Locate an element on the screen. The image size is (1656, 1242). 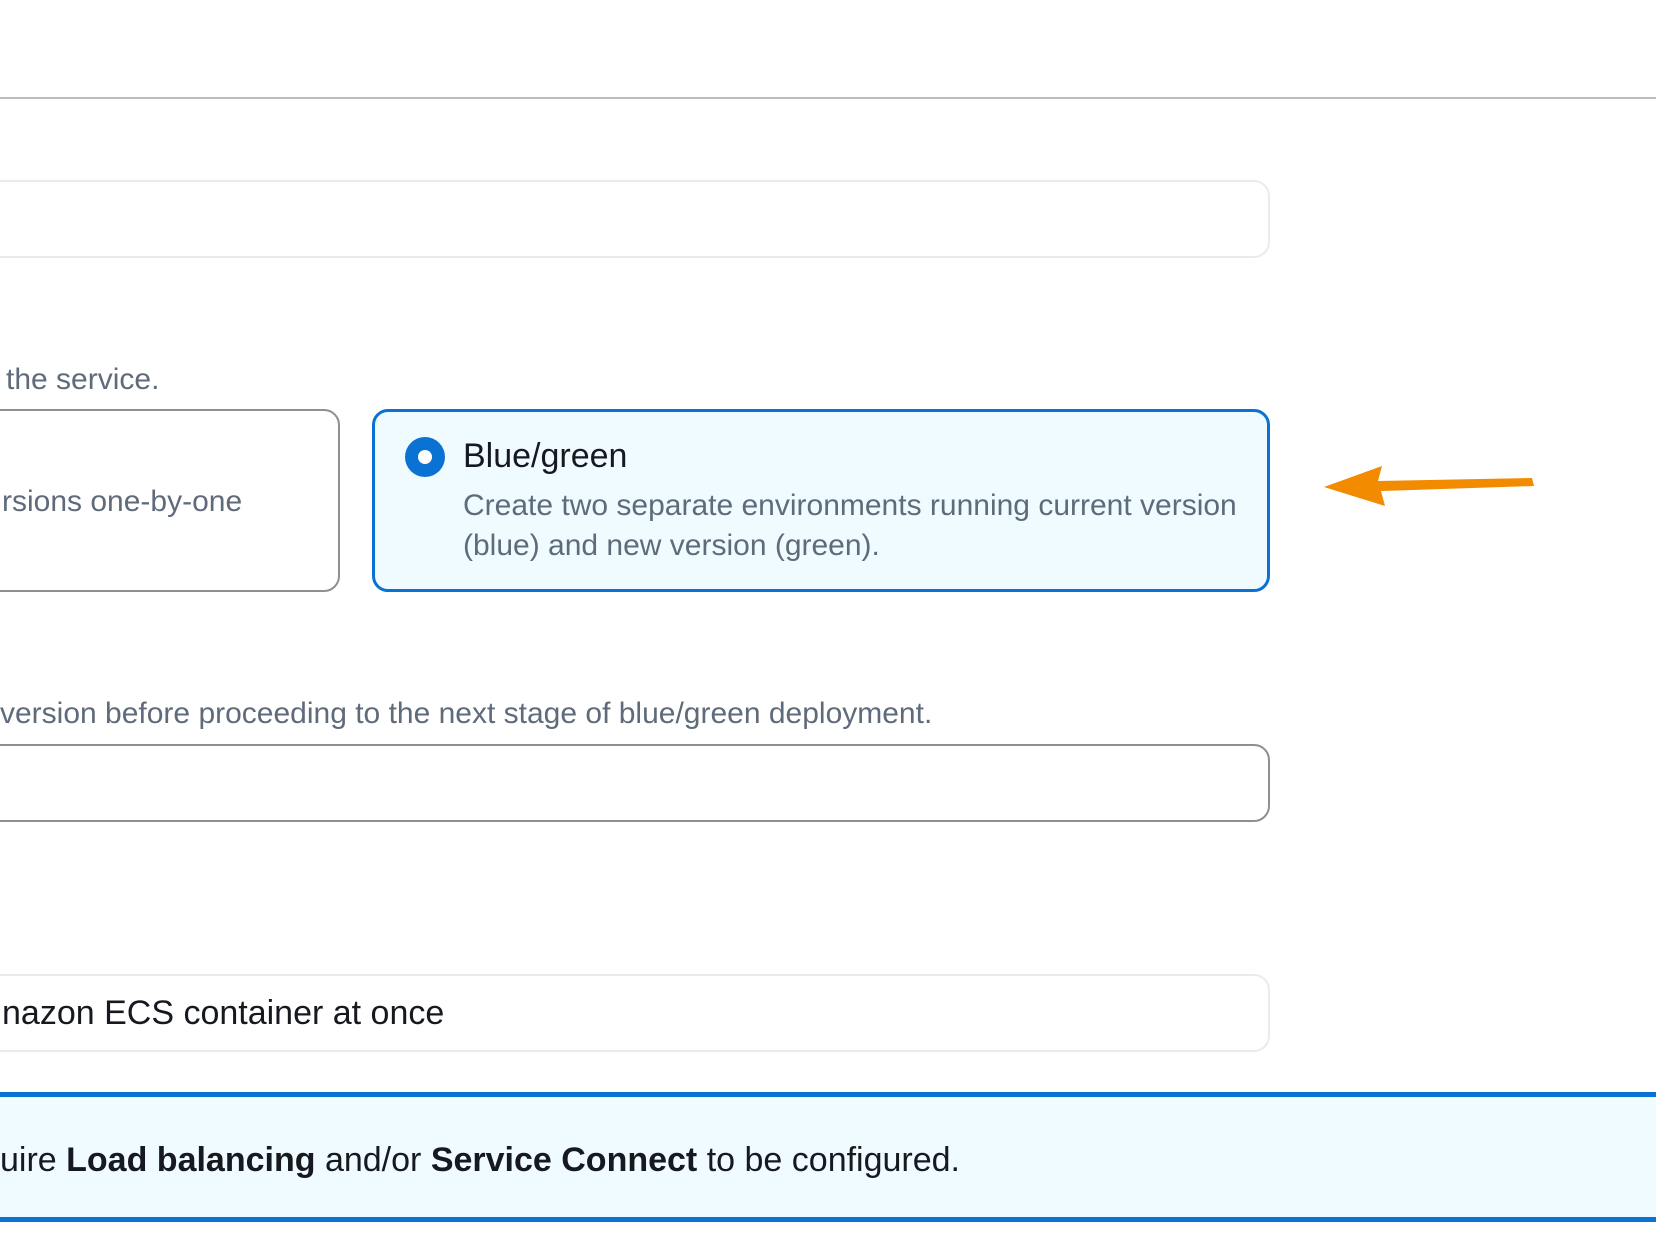
annotation-arrow-icon is located at coordinates (1429, 486).